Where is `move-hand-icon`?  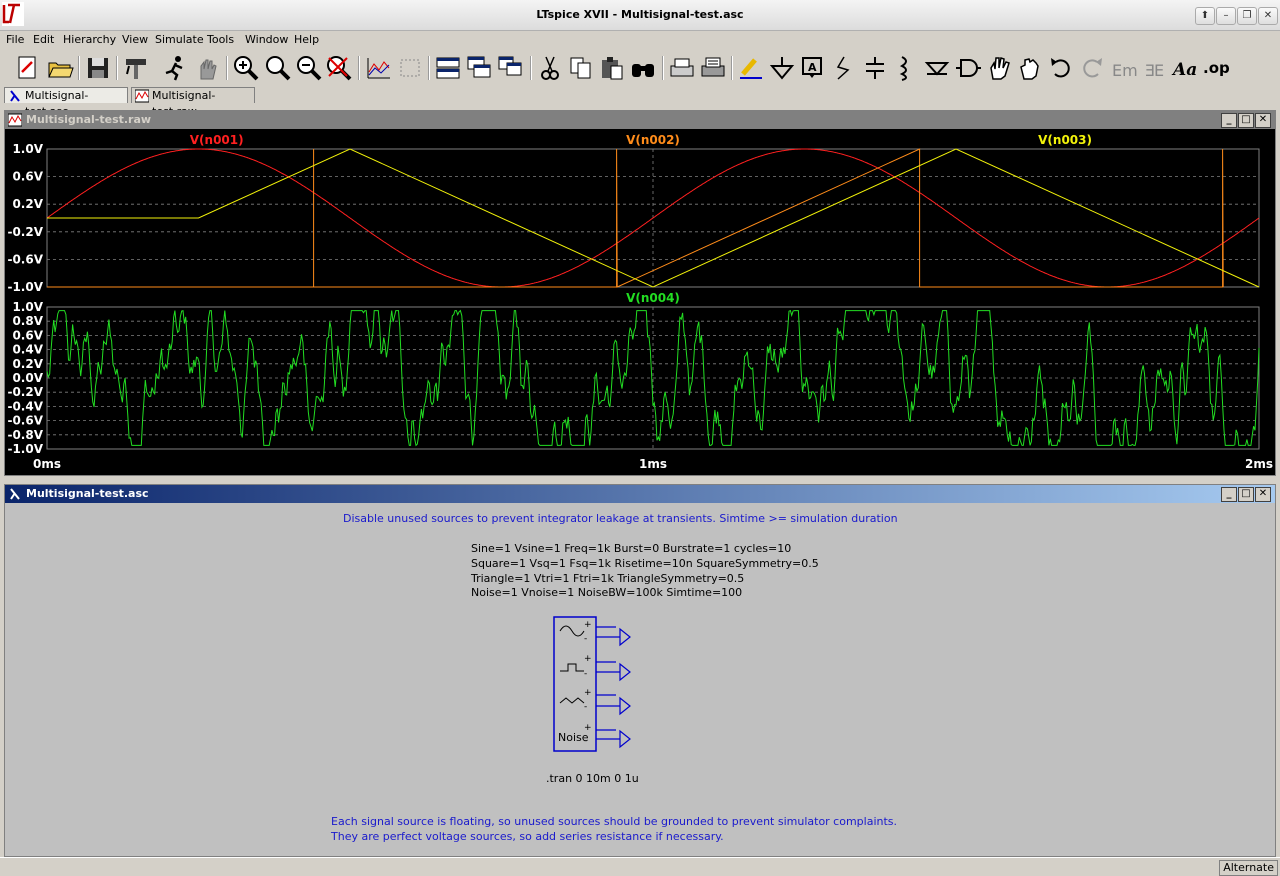
move-hand-icon is located at coordinates (999, 68).